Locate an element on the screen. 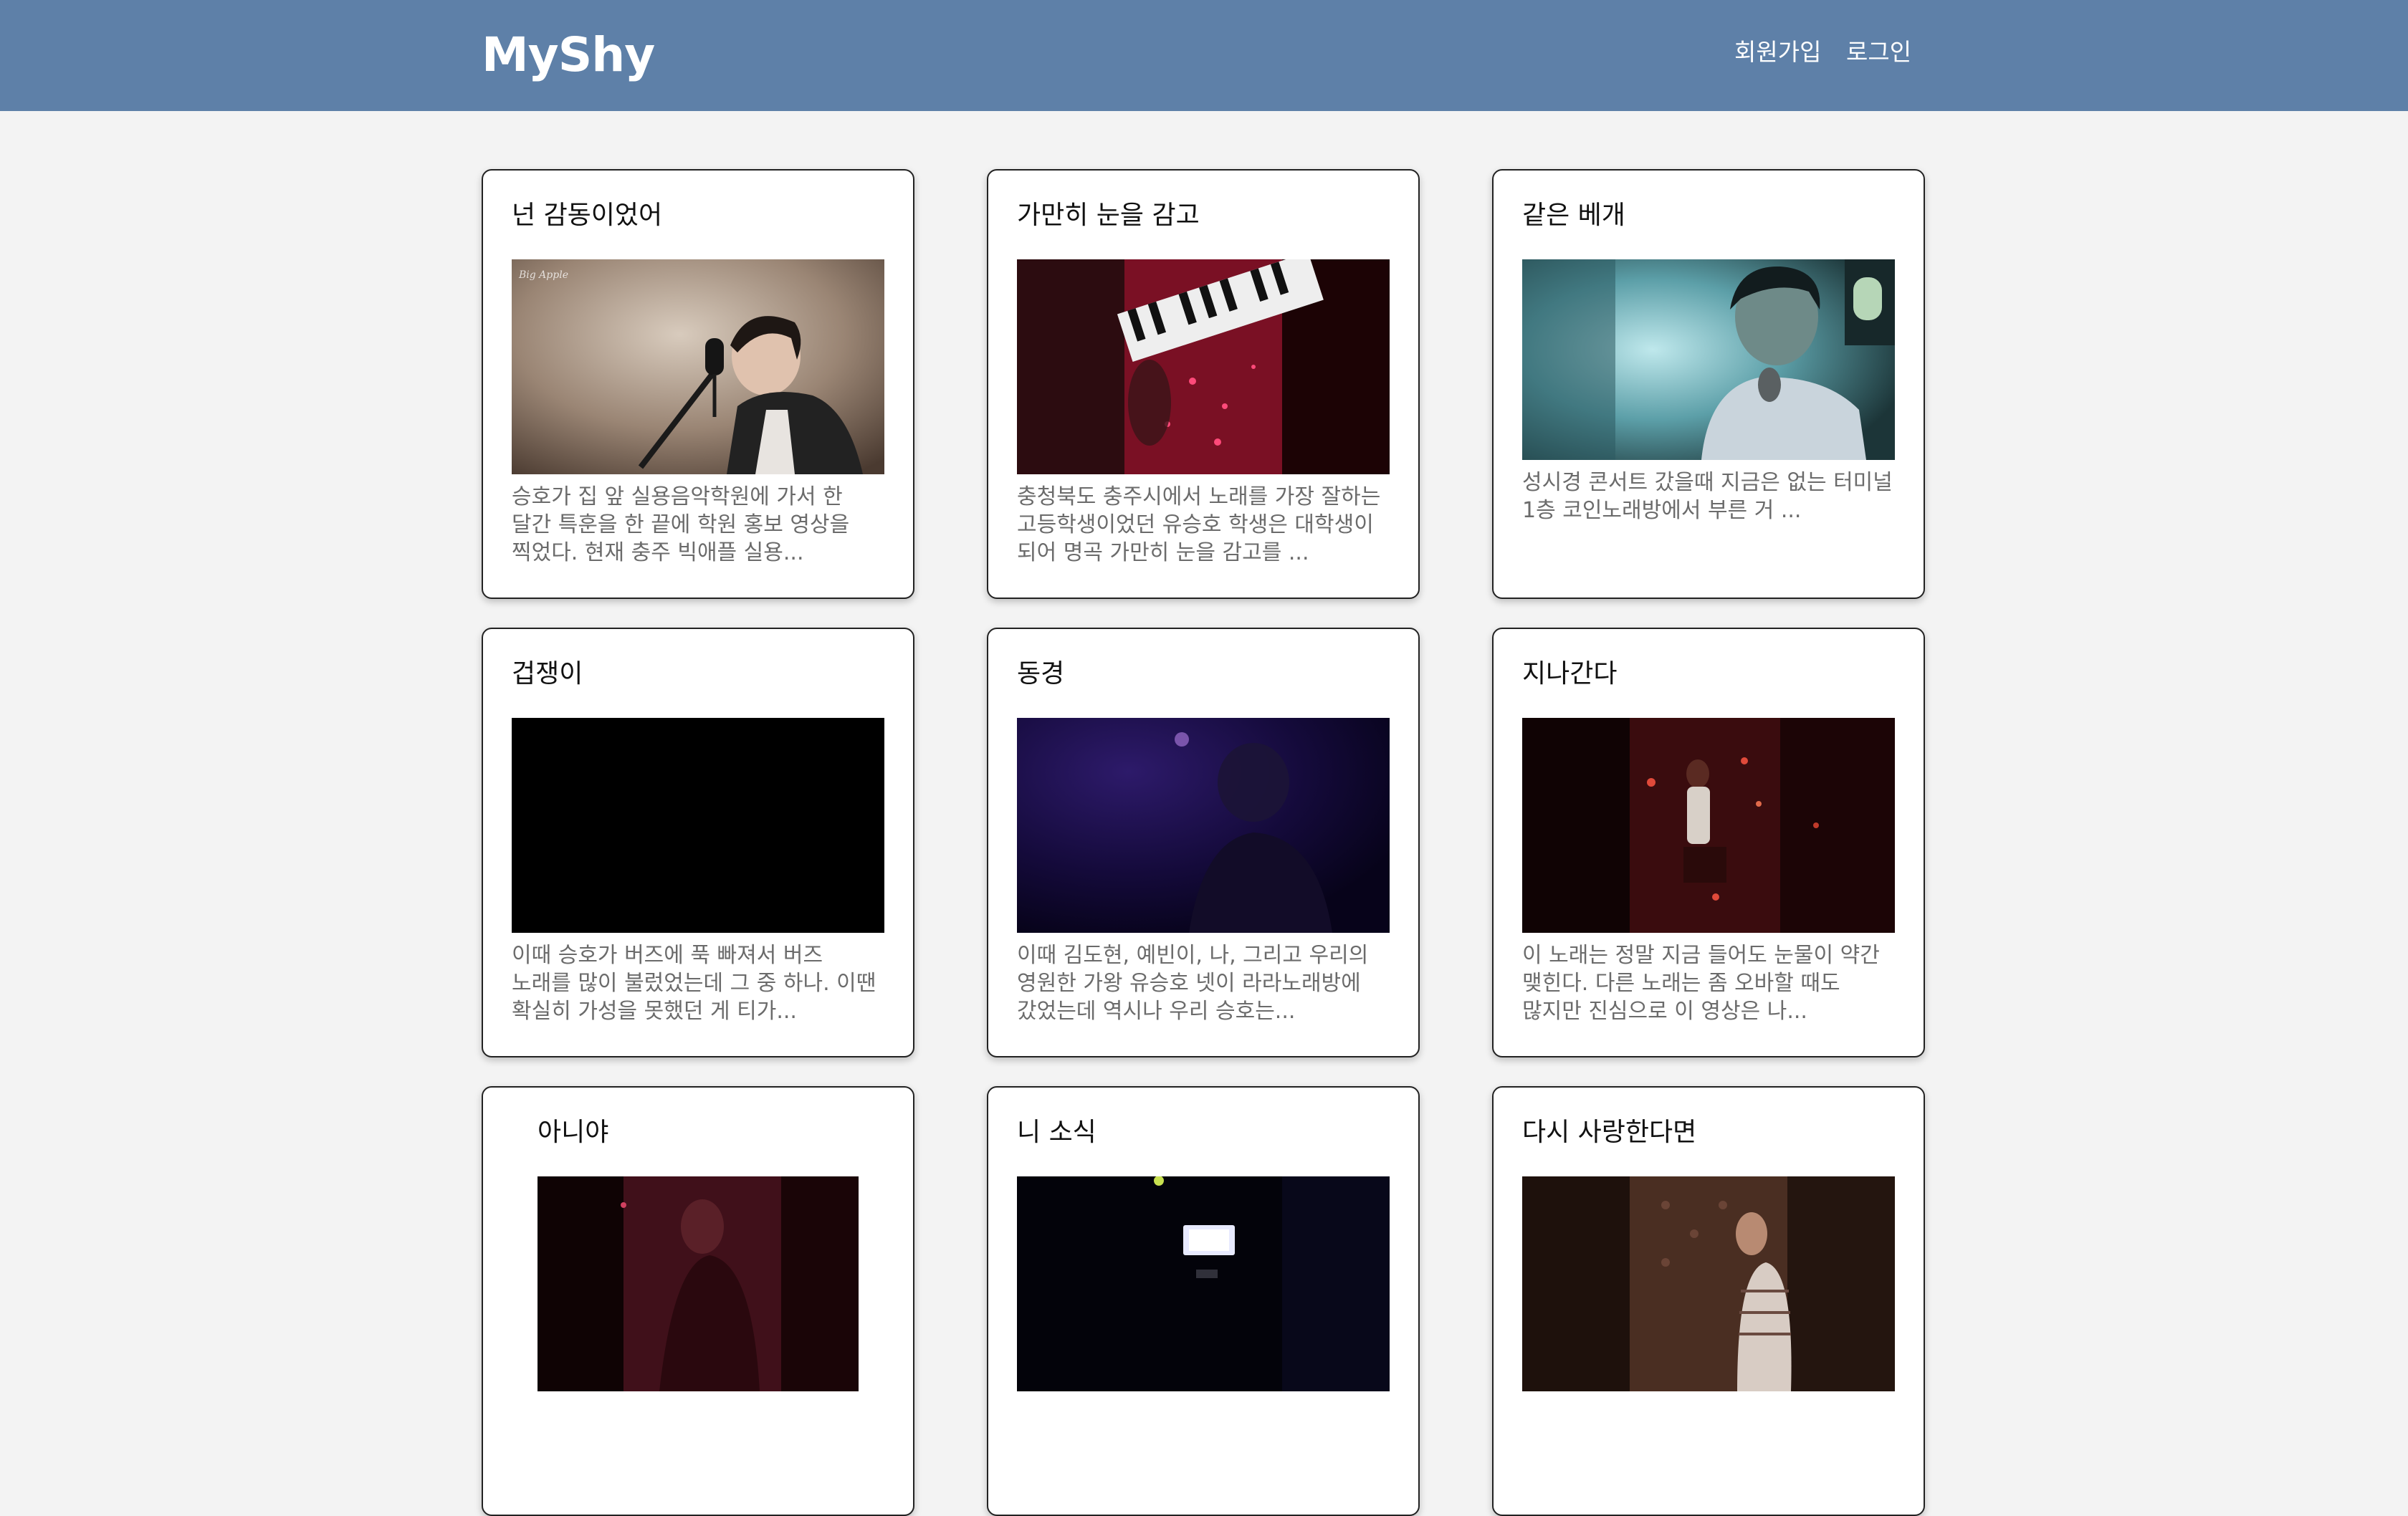 The height and width of the screenshot is (1516, 2408). karaoke-room-image is located at coordinates (1203, 366).